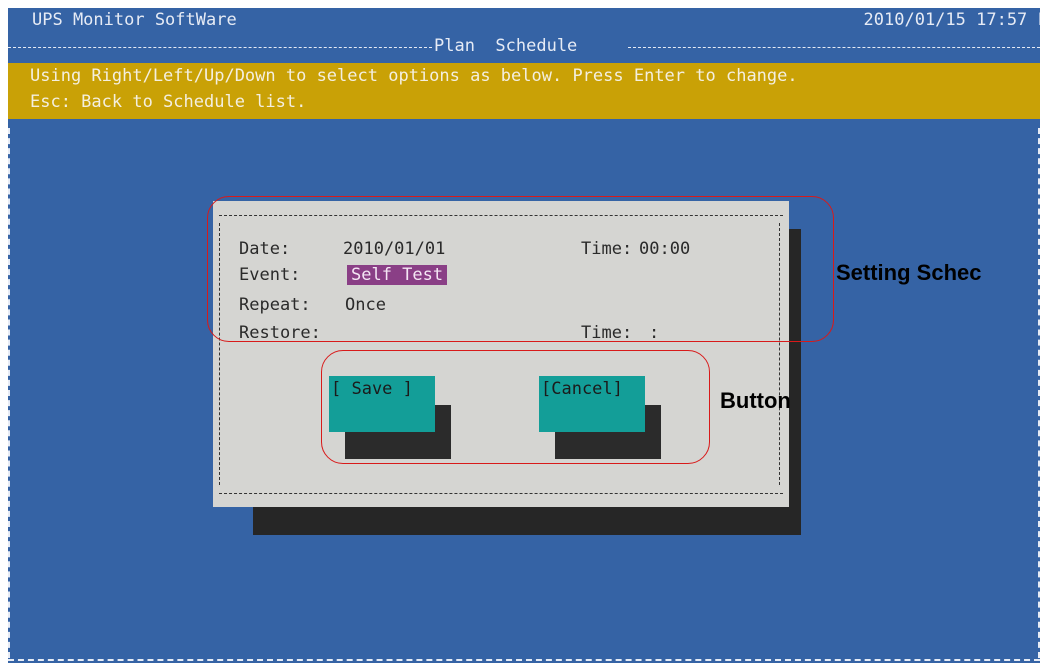 The height and width of the screenshot is (663, 1040). I want to click on button-annotation: Button, so click(755, 400).